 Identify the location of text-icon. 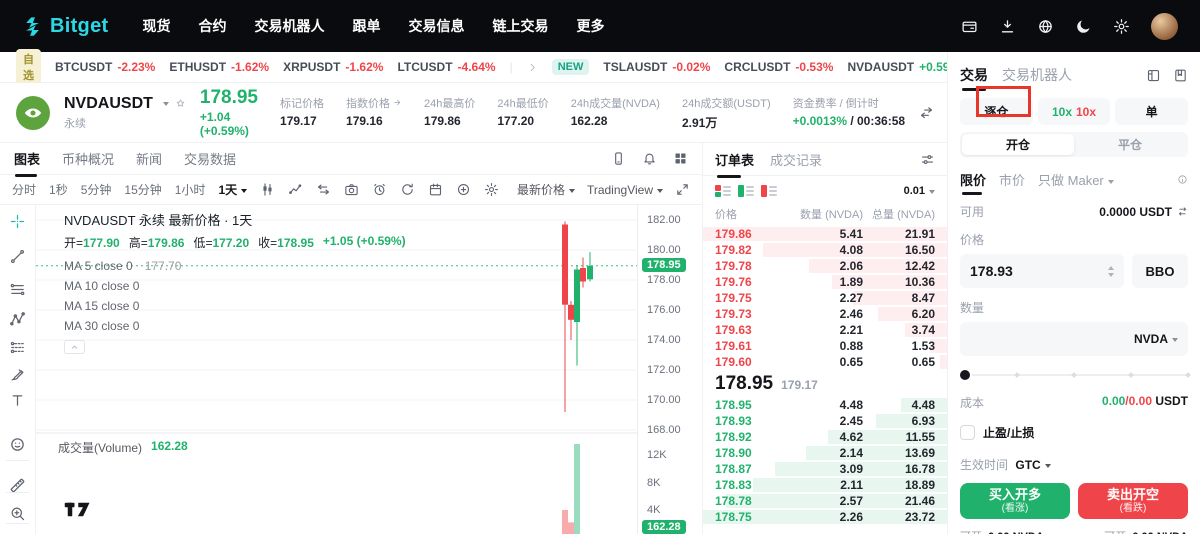
(17, 400).